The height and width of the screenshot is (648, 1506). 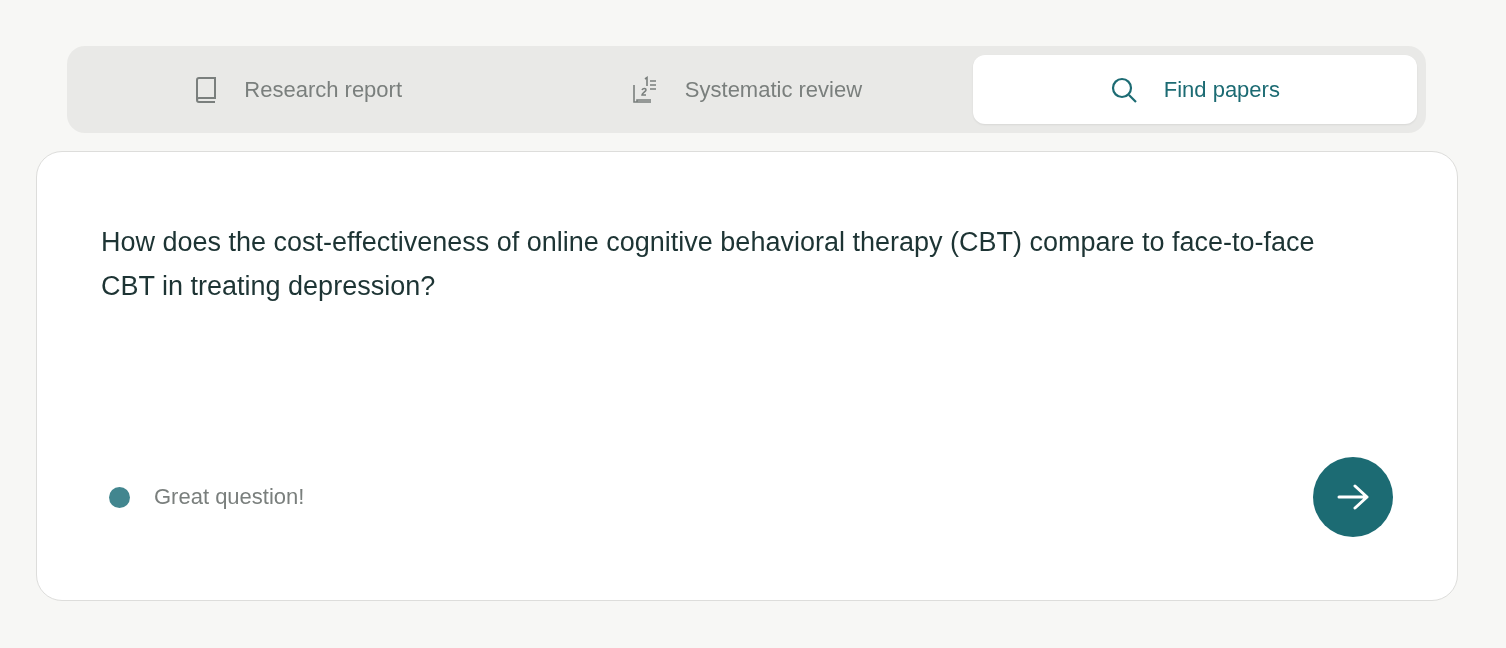 What do you see at coordinates (1194, 89) in the screenshot?
I see `mode-tab: Find papers` at bounding box center [1194, 89].